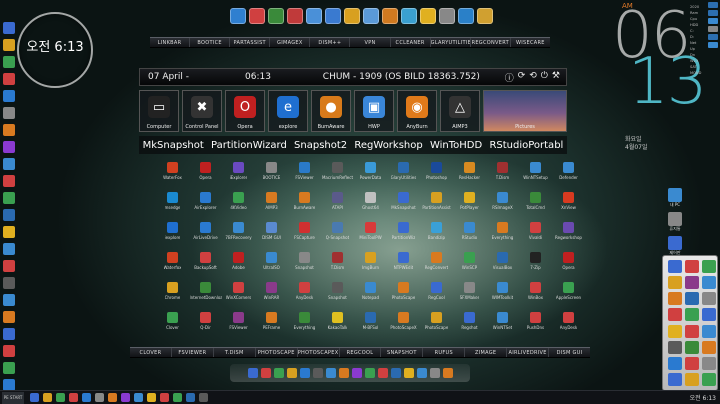  I want to click on right-desktop-icon: 휴지통, so click(675, 222).